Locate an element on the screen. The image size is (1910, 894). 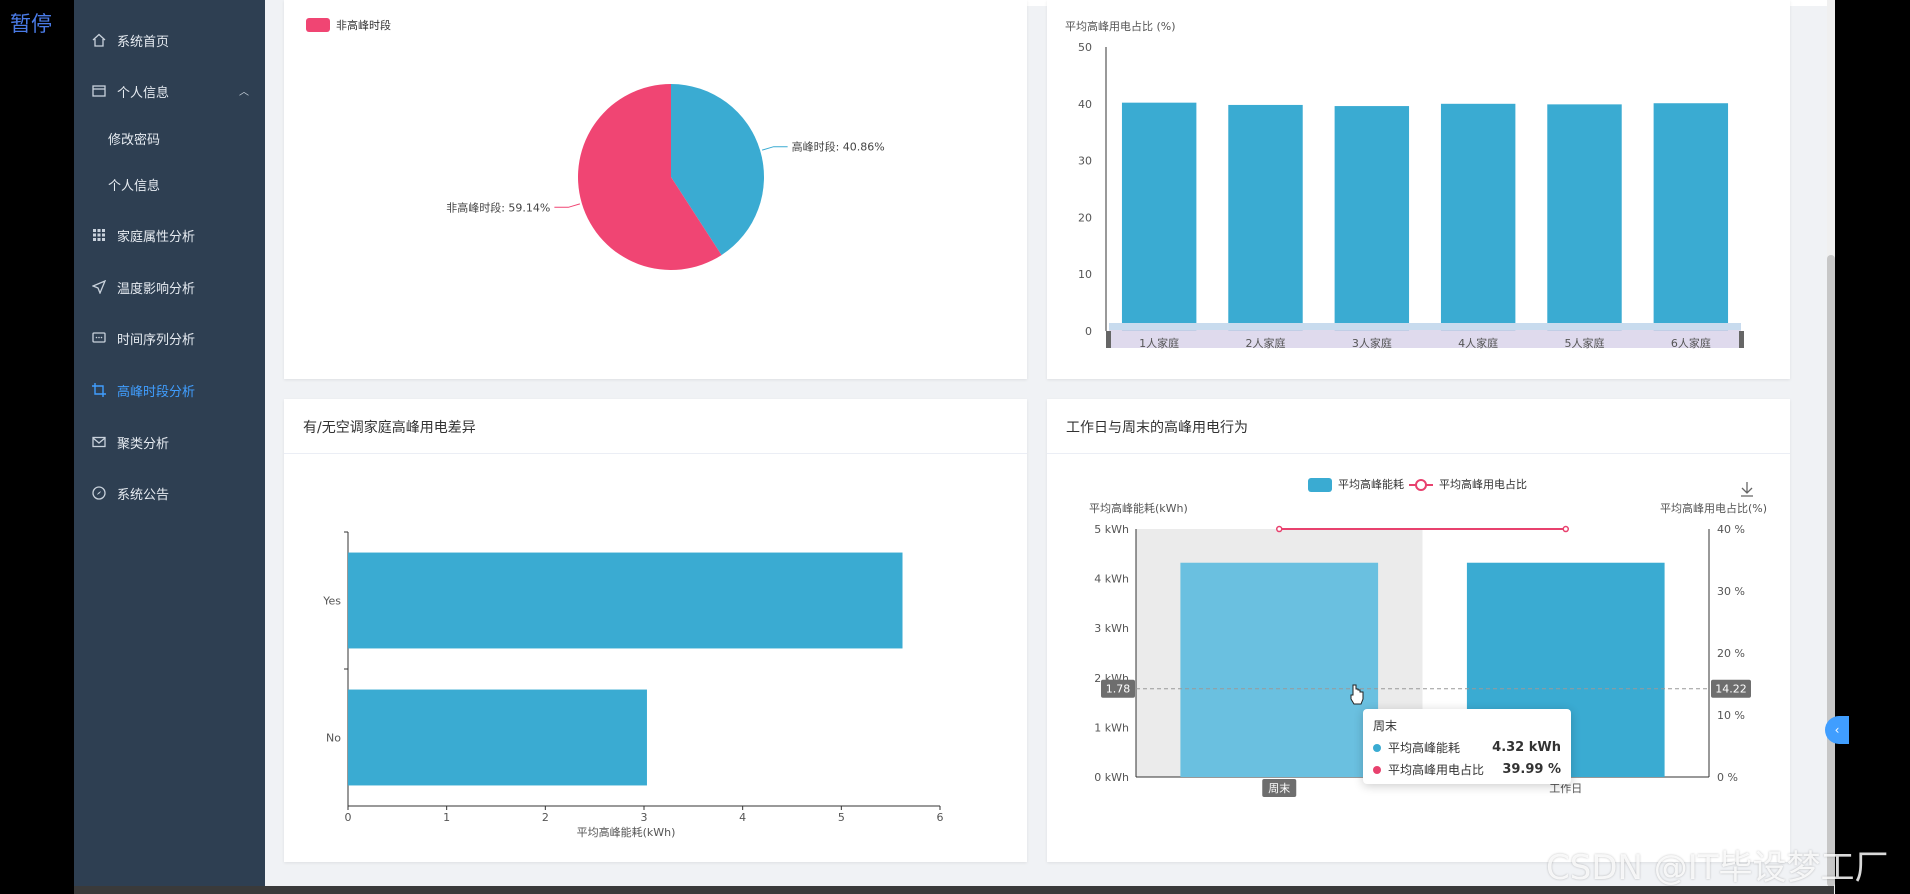
download-icon is located at coordinates (1747, 489).